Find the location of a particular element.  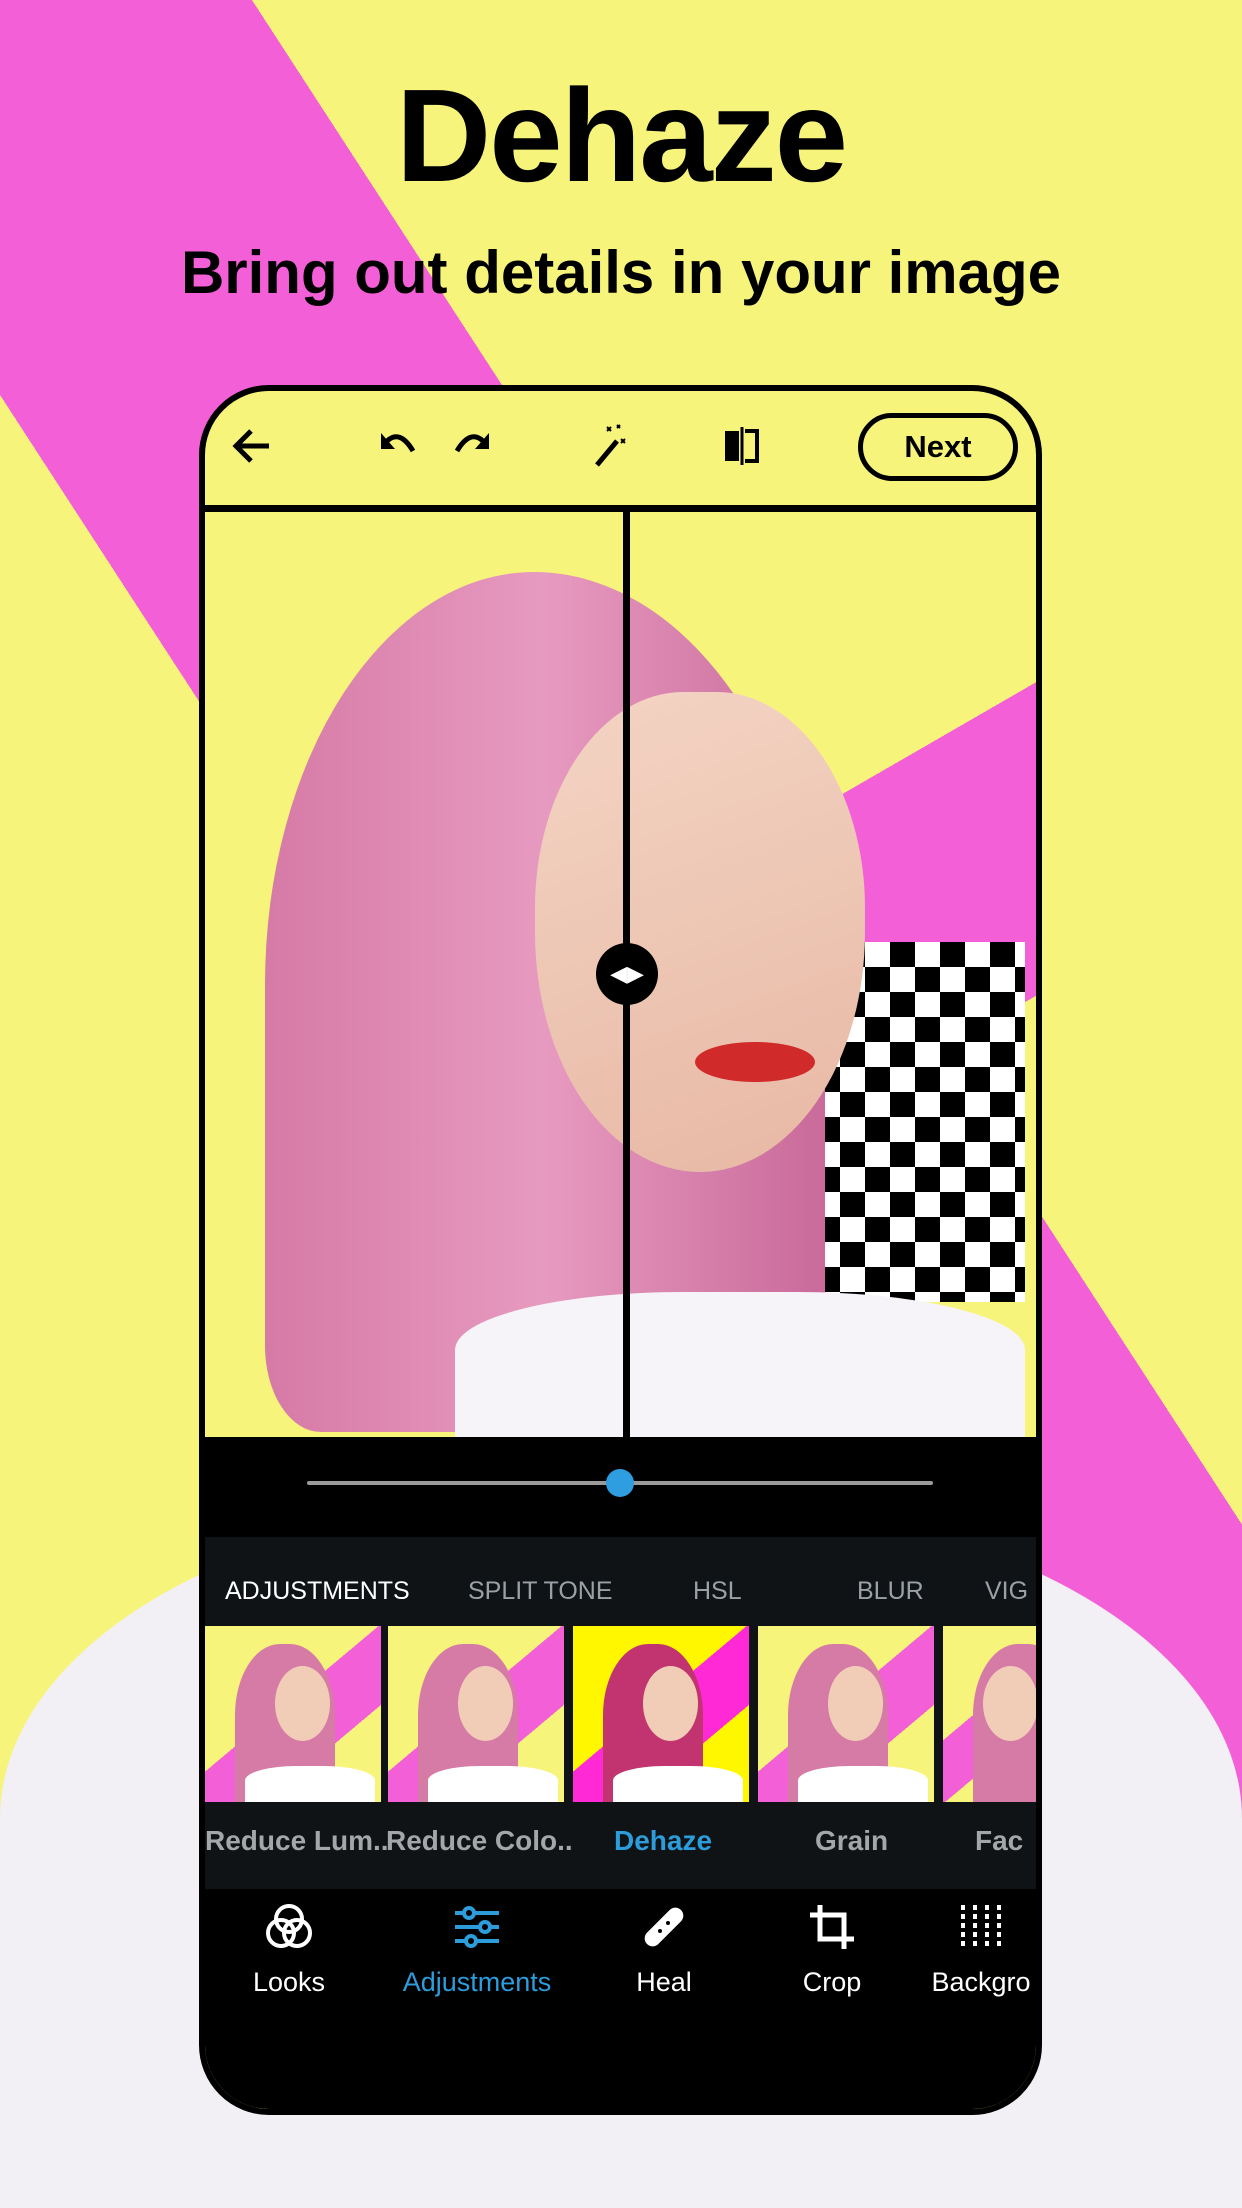

photo-face is located at coordinates (700, 932).